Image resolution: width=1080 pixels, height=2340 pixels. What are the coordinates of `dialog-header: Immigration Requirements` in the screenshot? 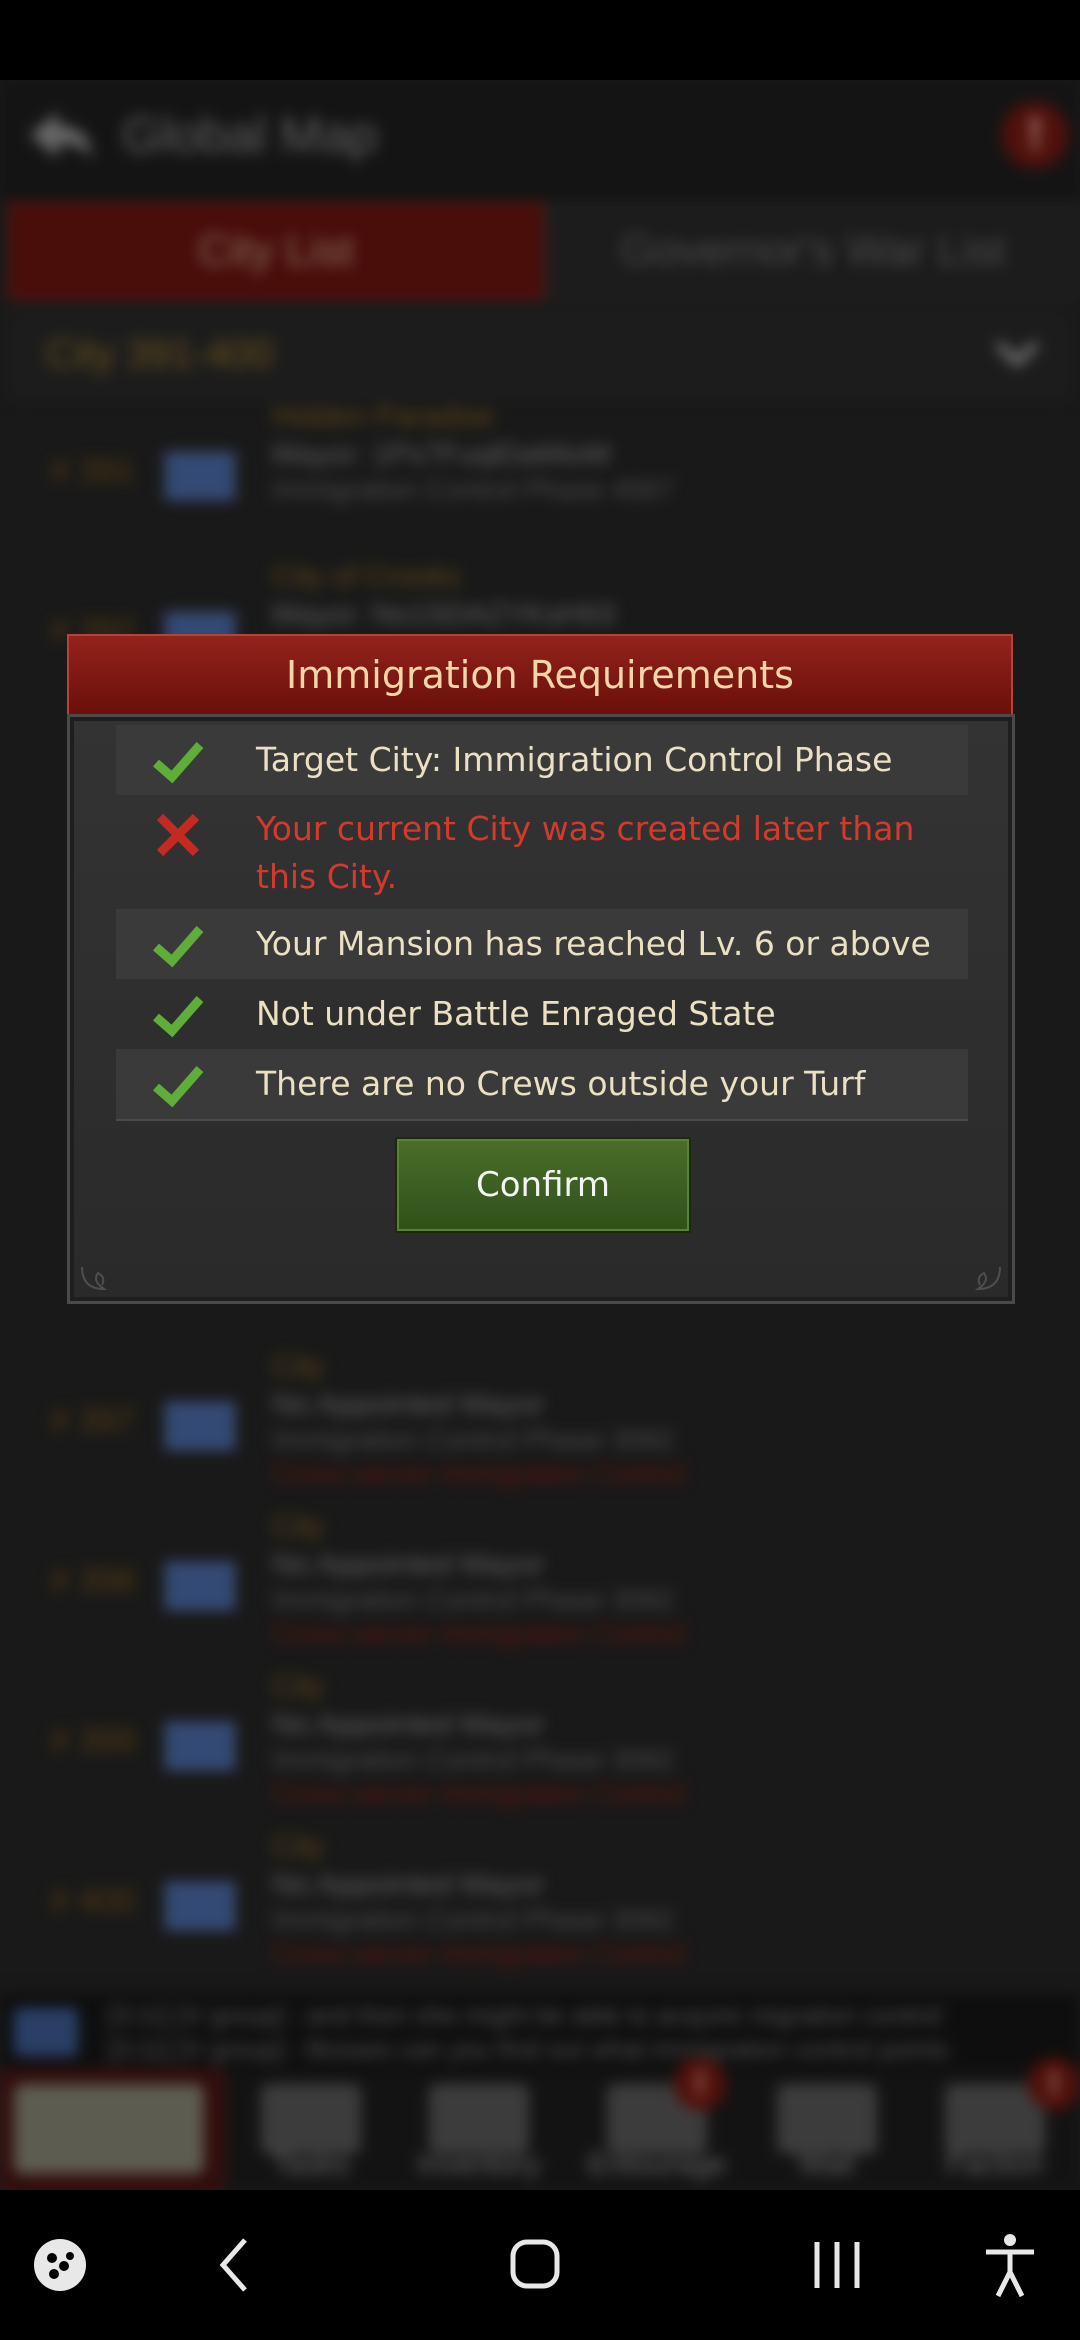 It's located at (540, 675).